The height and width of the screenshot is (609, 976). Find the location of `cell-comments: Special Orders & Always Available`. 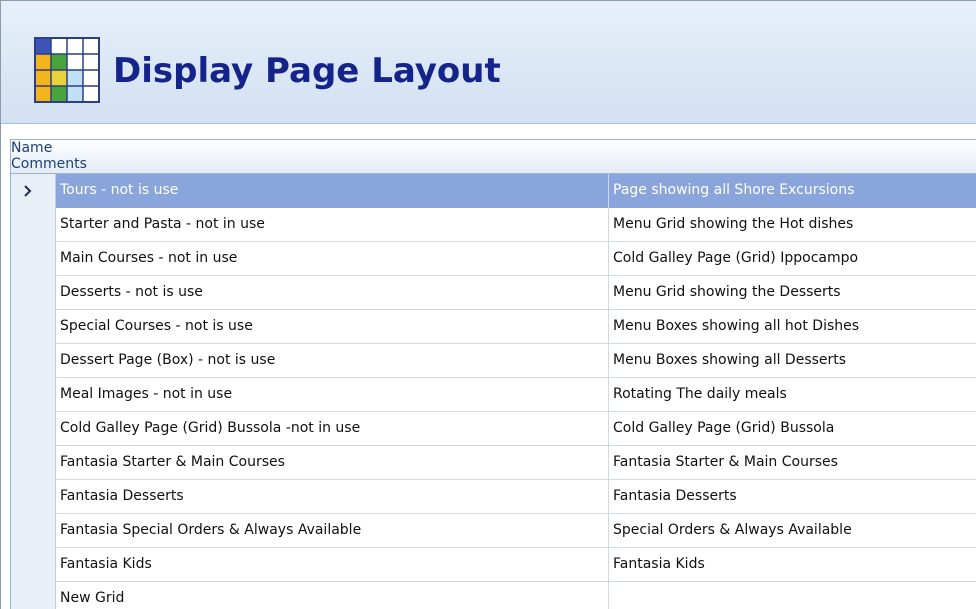

cell-comments: Special Orders & Always Available is located at coordinates (792, 531).